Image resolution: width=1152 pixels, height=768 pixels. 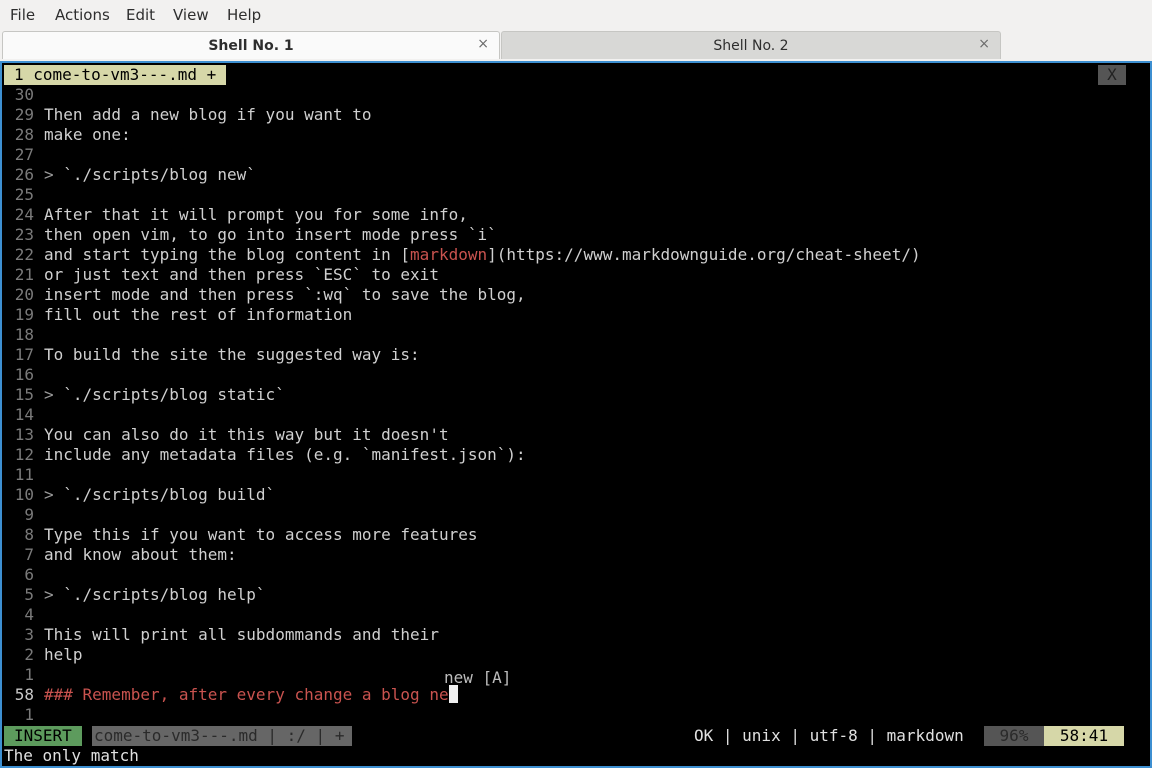 I want to click on editor-line: 2 help, so click(x=43, y=655).